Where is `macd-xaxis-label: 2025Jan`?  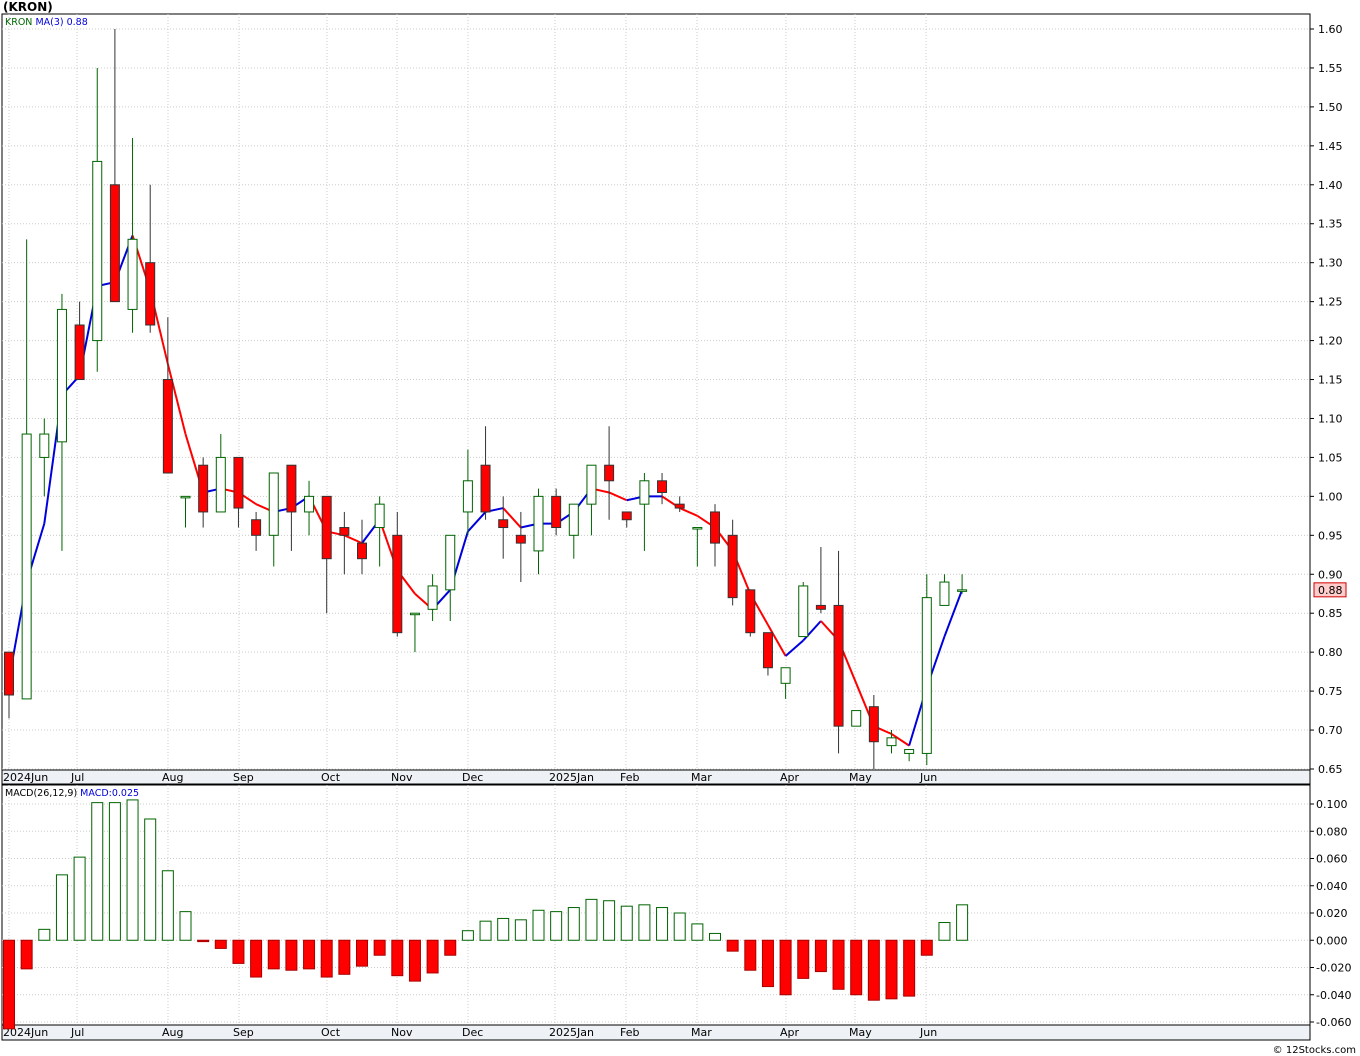
macd-xaxis-label: 2025Jan is located at coordinates (571, 1032).